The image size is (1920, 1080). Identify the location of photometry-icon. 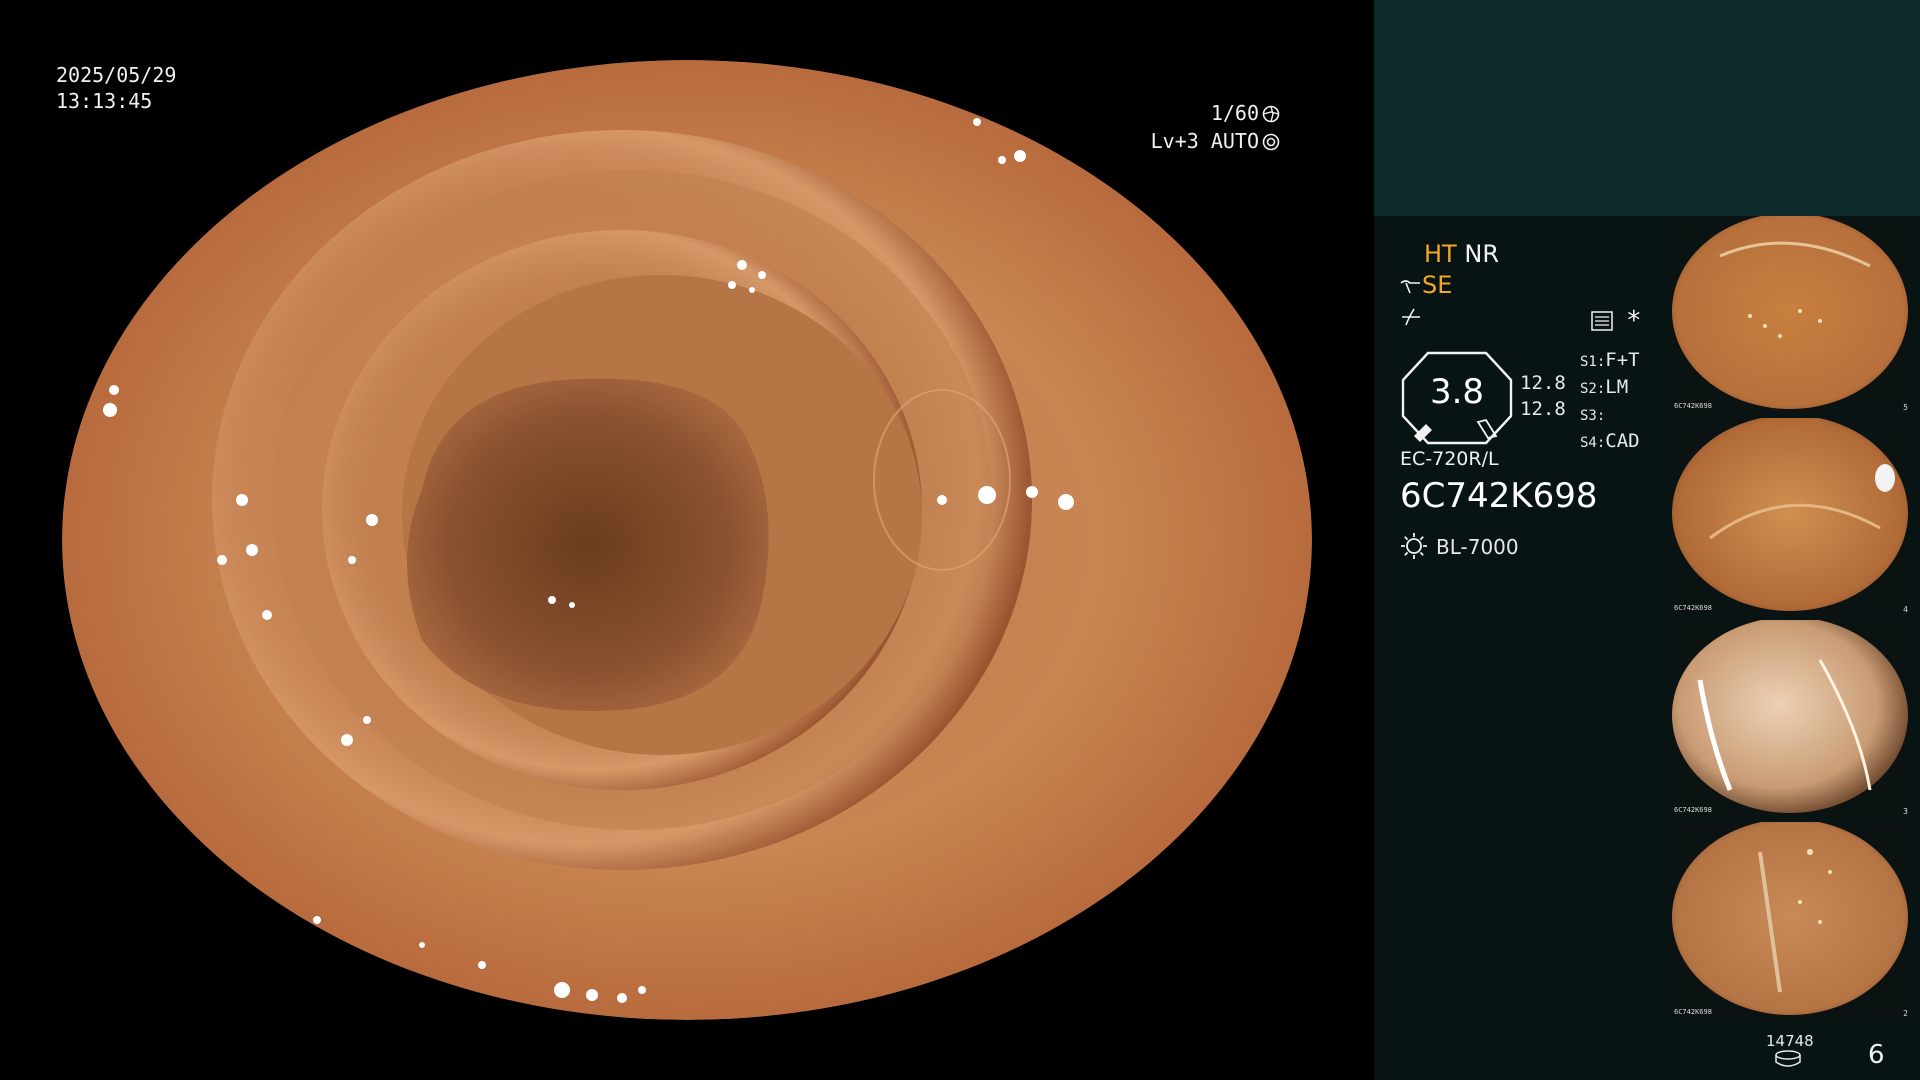
(1602, 321).